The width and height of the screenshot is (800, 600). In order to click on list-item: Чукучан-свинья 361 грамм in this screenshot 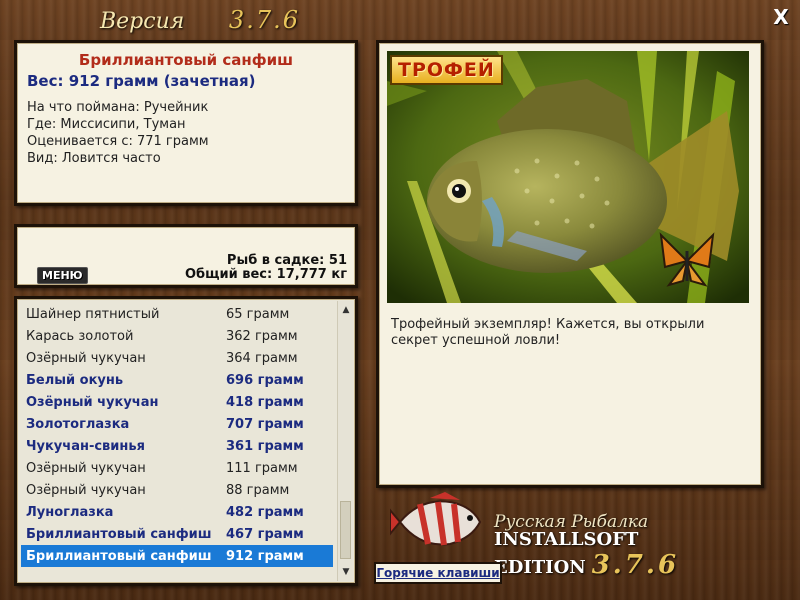, I will do `click(177, 446)`.